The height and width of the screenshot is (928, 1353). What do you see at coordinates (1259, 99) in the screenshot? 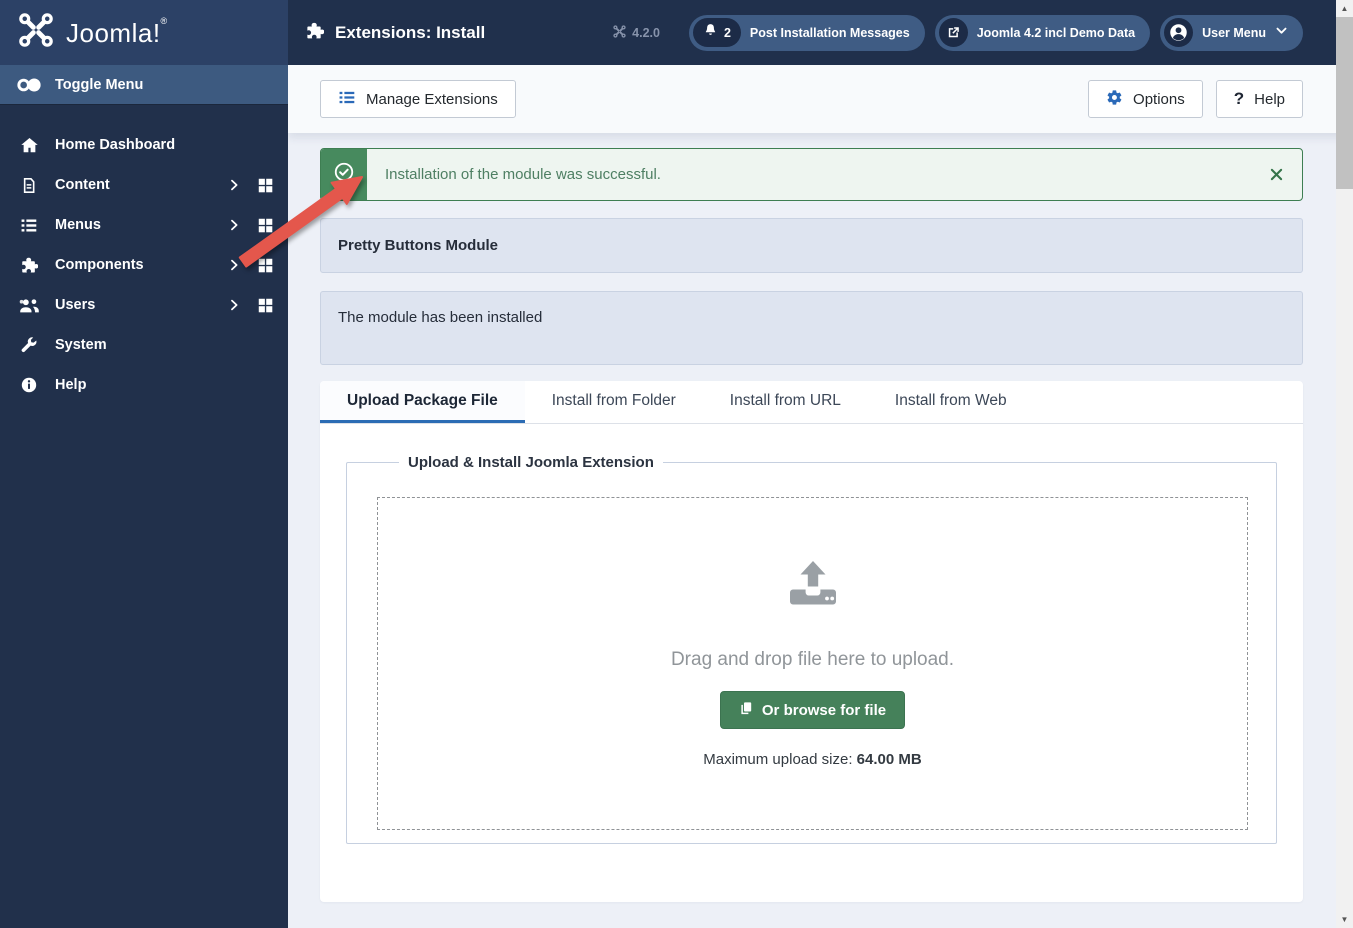
I see `help-button: ? Help` at bounding box center [1259, 99].